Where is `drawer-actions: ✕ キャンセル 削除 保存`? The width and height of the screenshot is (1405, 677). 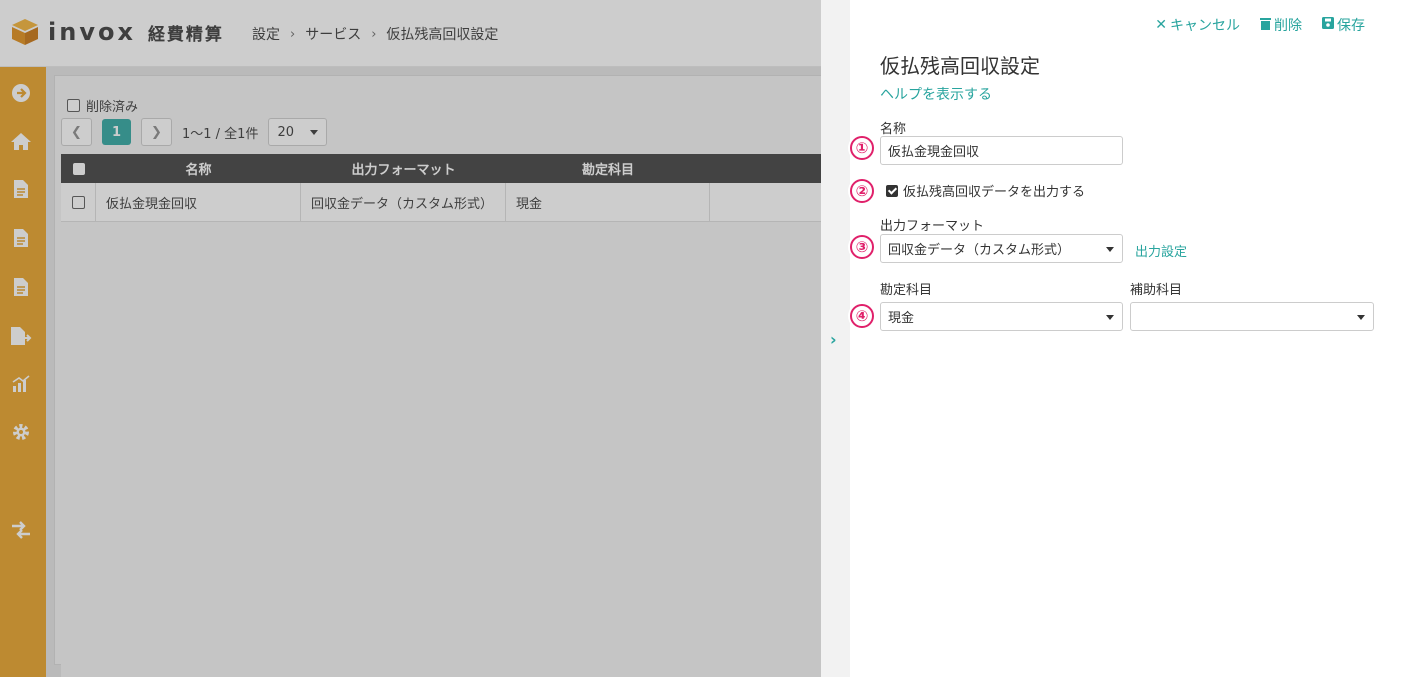 drawer-actions: ✕ キャンセル 削除 保存 is located at coordinates (1260, 25).